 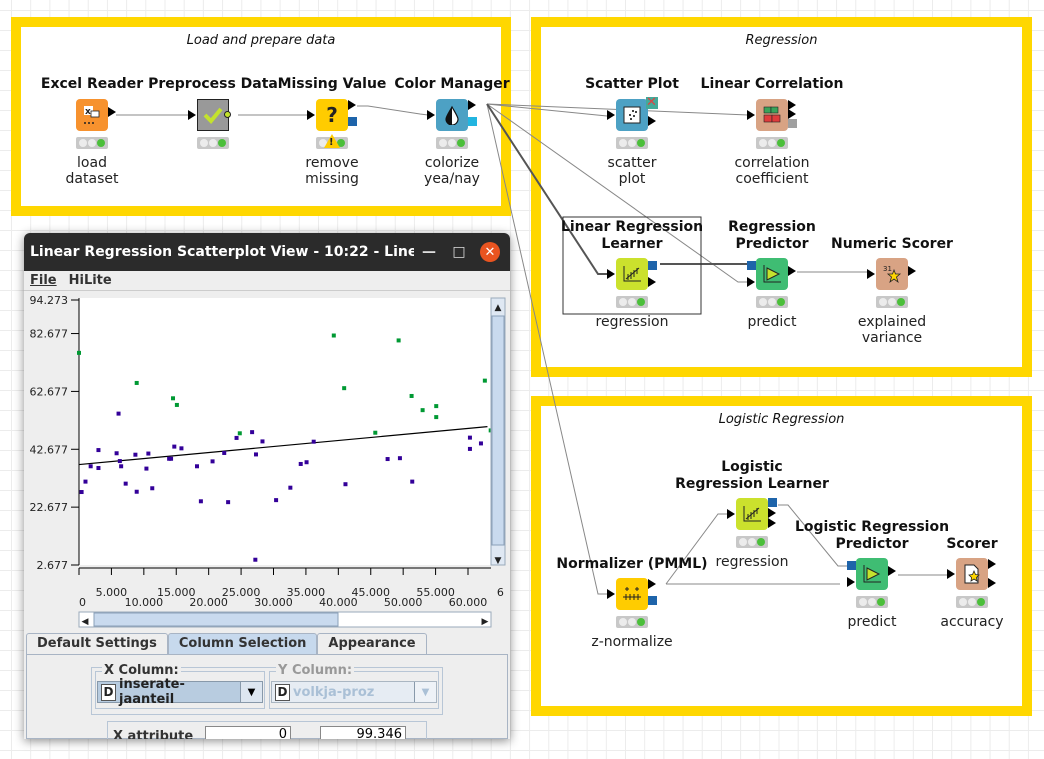 I want to click on menu-file: File, so click(x=43, y=280).